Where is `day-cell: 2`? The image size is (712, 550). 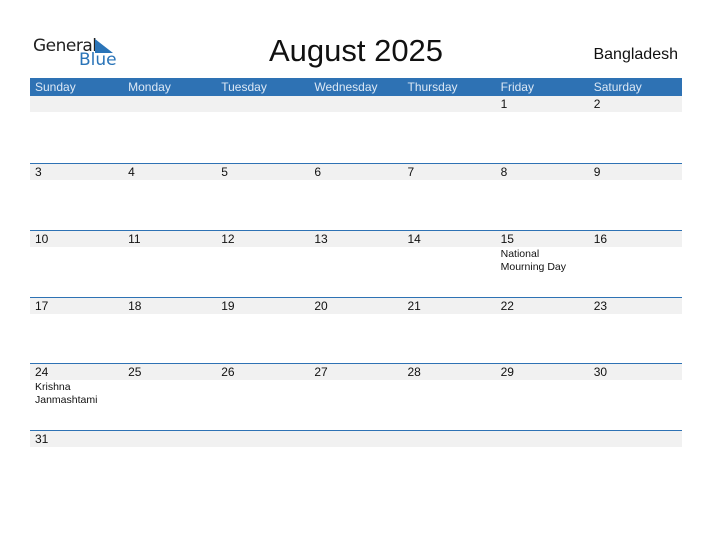 day-cell: 2 is located at coordinates (635, 129).